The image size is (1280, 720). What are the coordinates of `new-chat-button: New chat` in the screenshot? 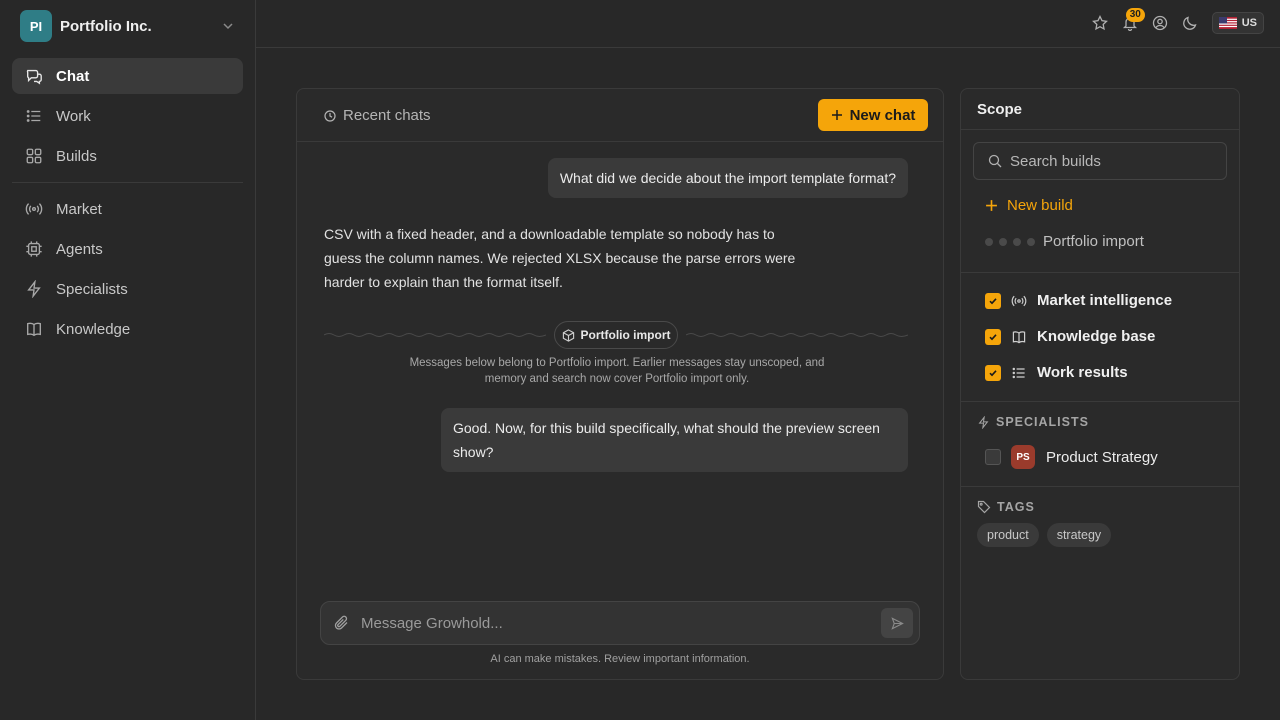 It's located at (873, 115).